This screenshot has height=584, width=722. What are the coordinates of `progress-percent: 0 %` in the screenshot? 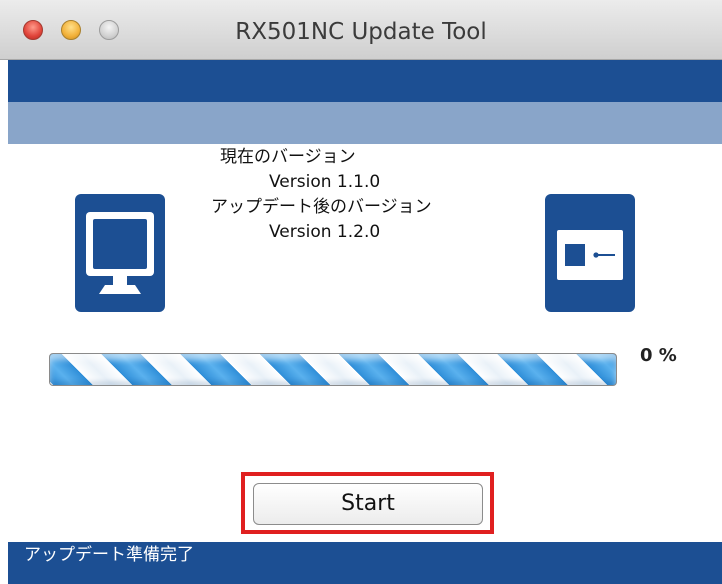 It's located at (658, 355).